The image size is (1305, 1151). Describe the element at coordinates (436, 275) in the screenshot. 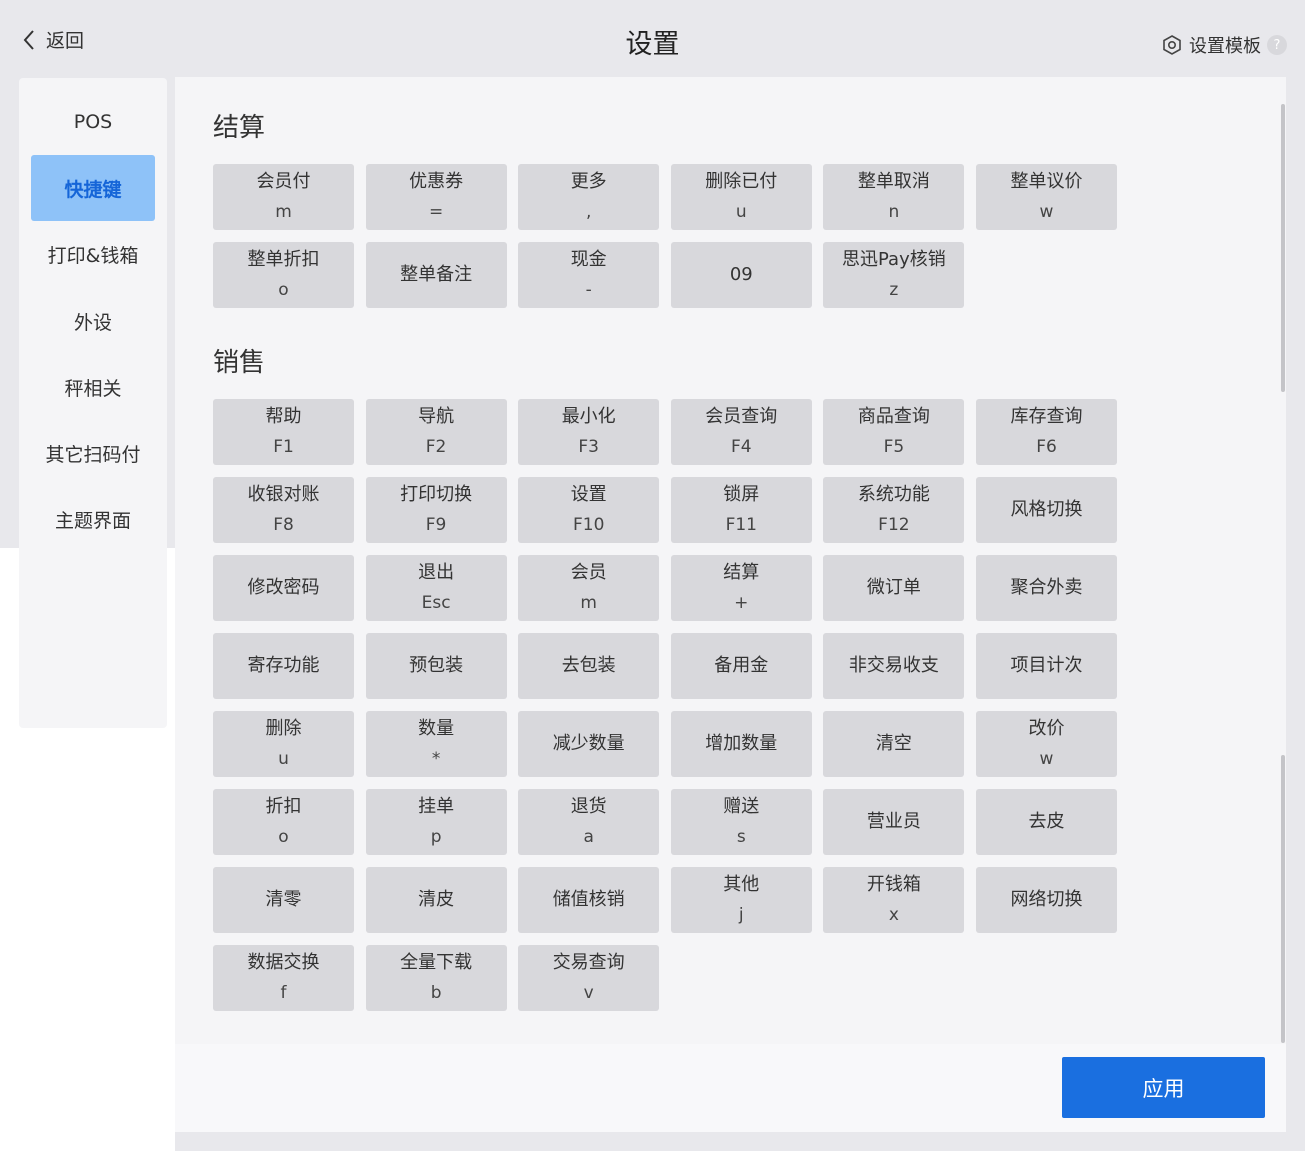

I see `shortcut-key-button: 整单备注` at that location.